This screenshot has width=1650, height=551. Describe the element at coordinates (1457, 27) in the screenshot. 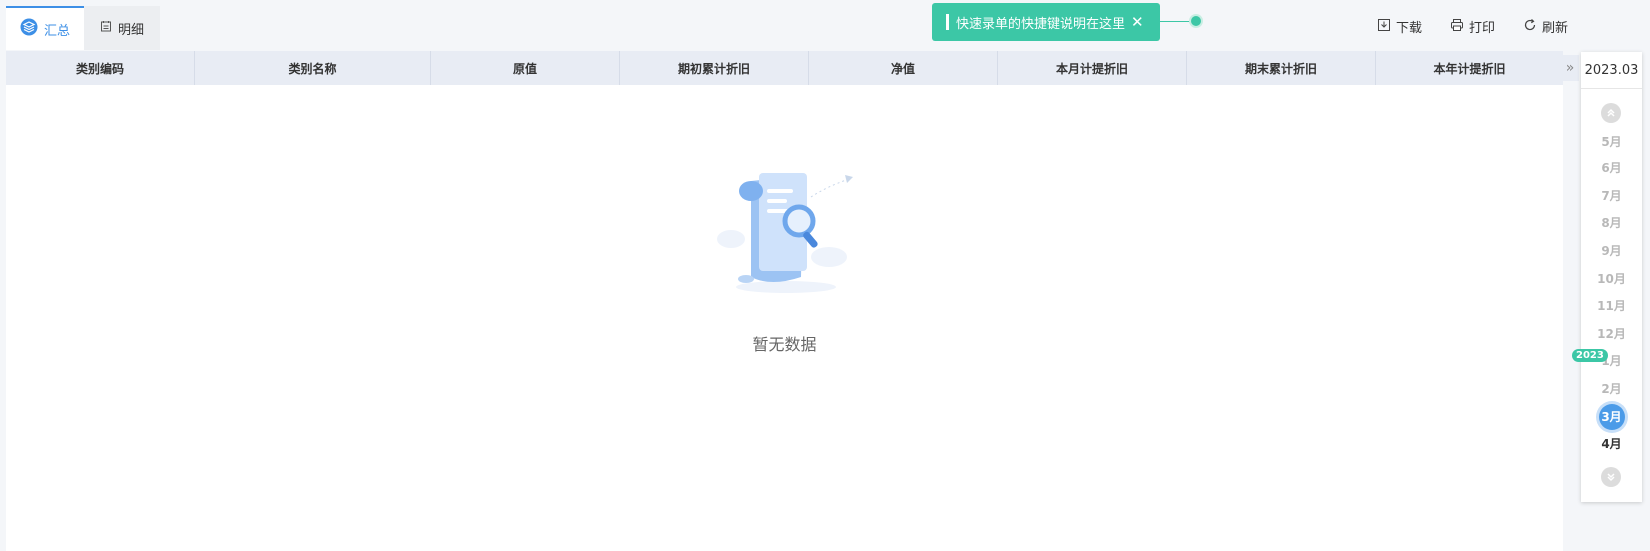

I see `printer-icon` at that location.